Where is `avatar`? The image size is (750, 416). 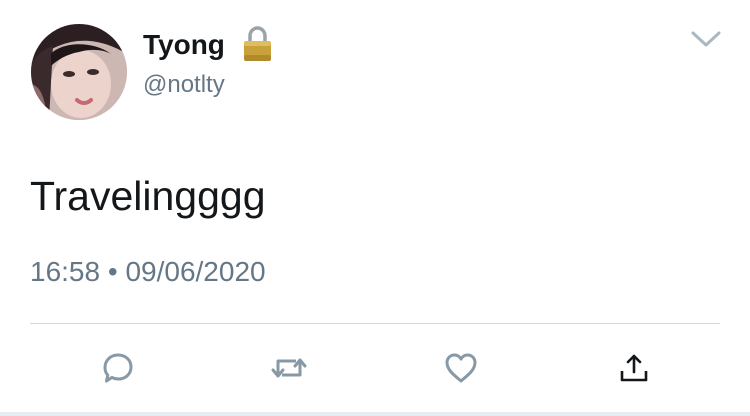 avatar is located at coordinates (79, 72).